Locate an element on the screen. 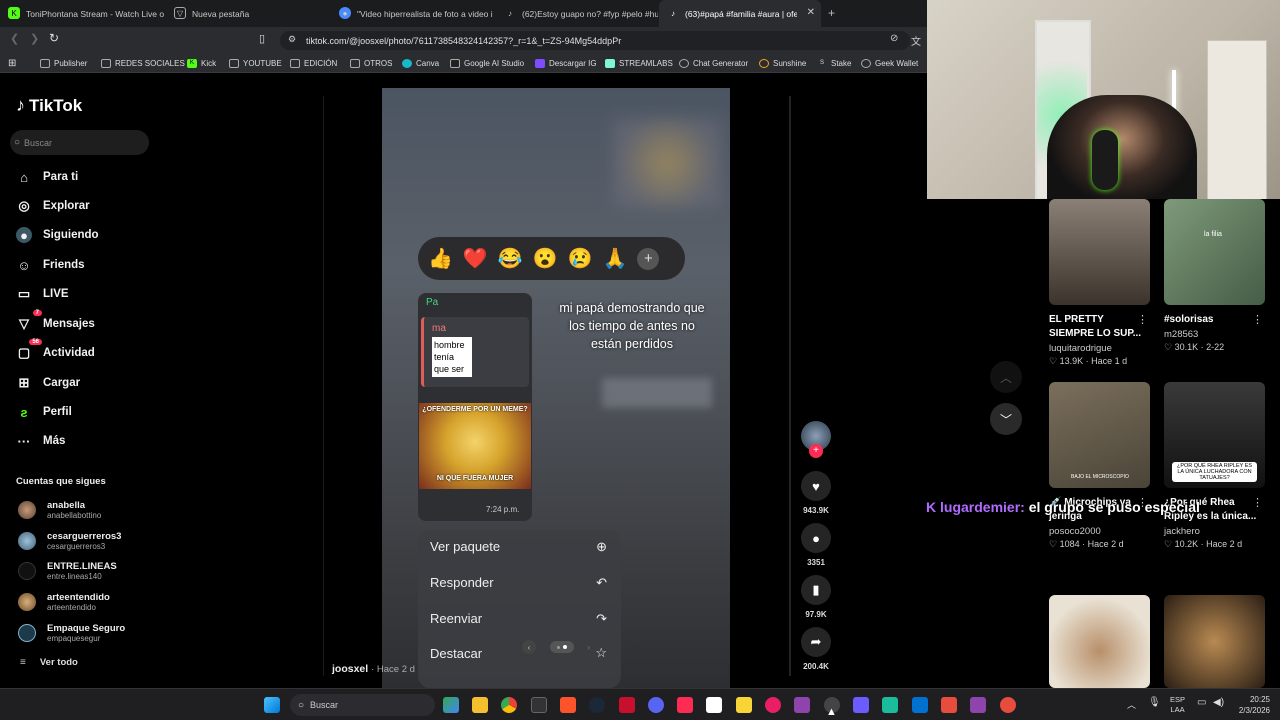 This screenshot has height=720, width=1280. bookmark-sunshine: Sunshine is located at coordinates (782, 63).